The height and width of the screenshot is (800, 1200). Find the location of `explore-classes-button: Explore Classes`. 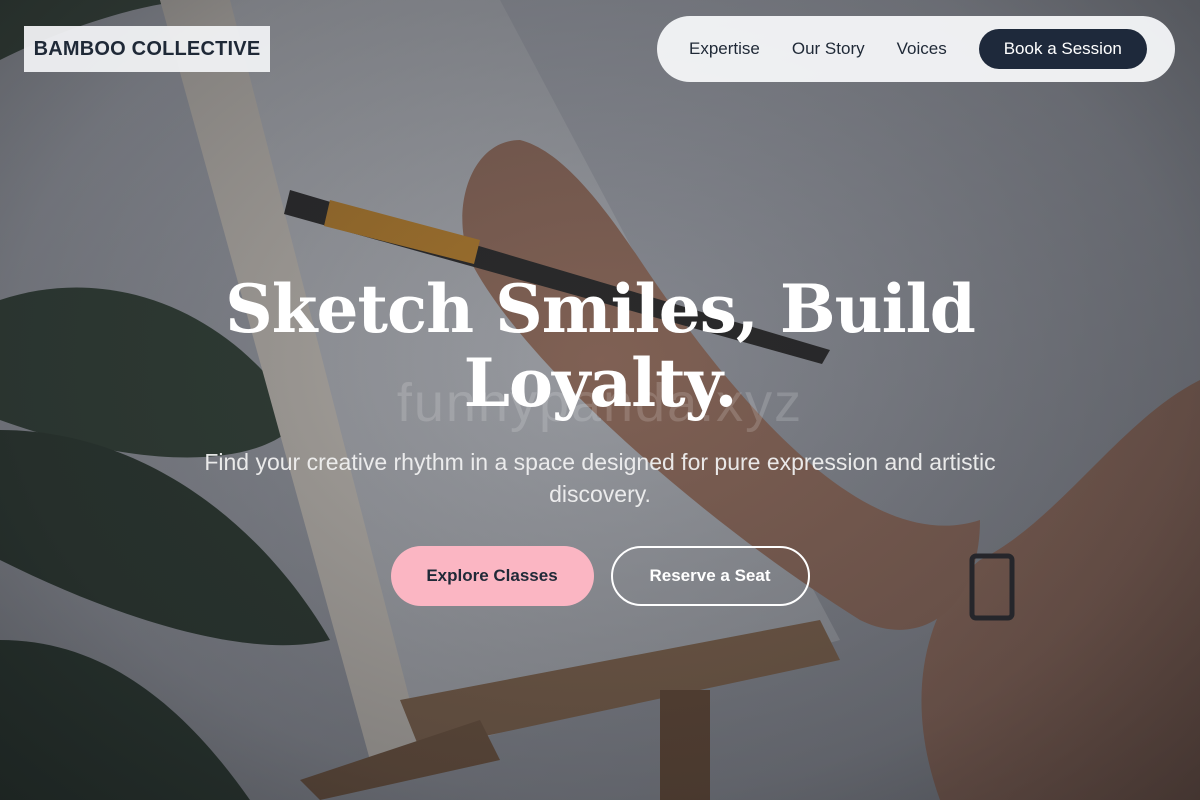

explore-classes-button: Explore Classes is located at coordinates (492, 576).